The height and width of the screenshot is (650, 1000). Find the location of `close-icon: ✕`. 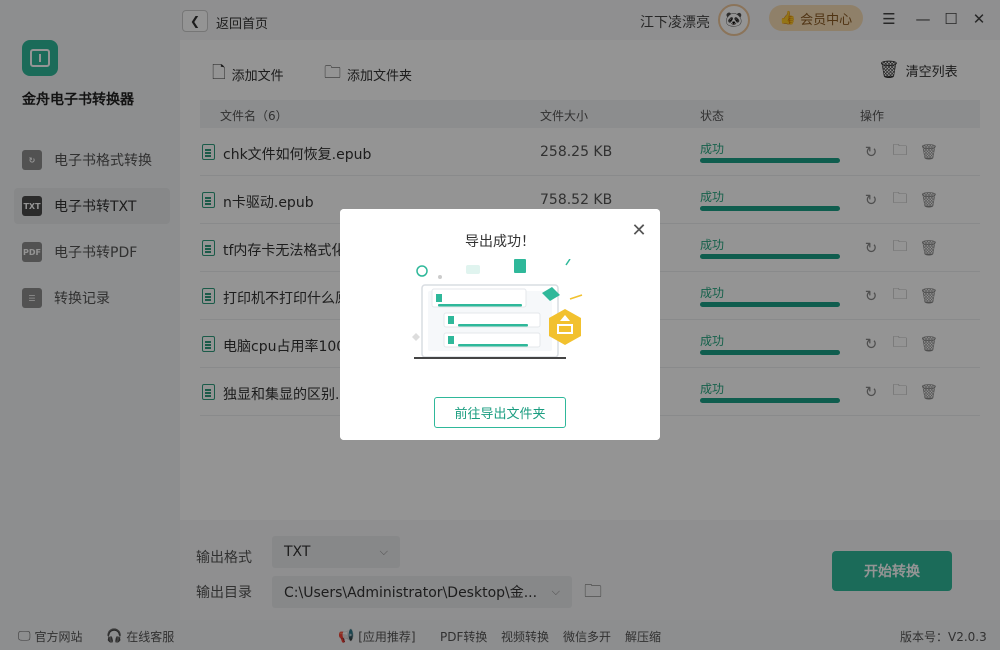

close-icon: ✕ is located at coordinates (639, 230).